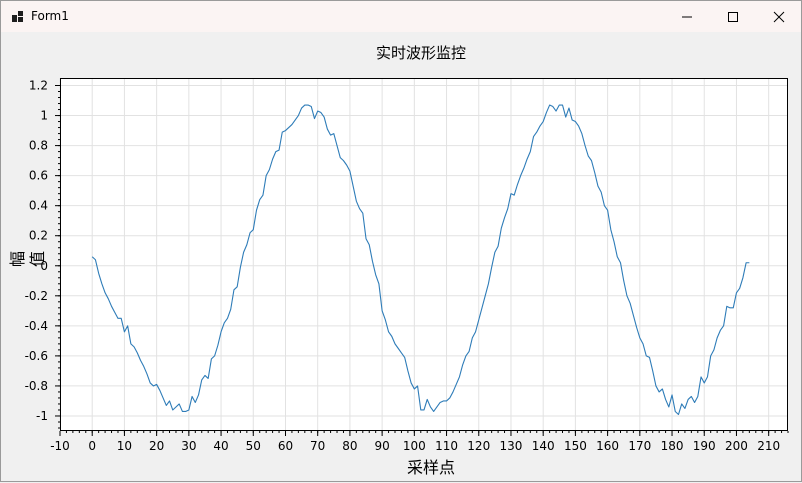 The image size is (802, 483). What do you see at coordinates (253, 446) in the screenshot?
I see `x-tick-label: 50` at bounding box center [253, 446].